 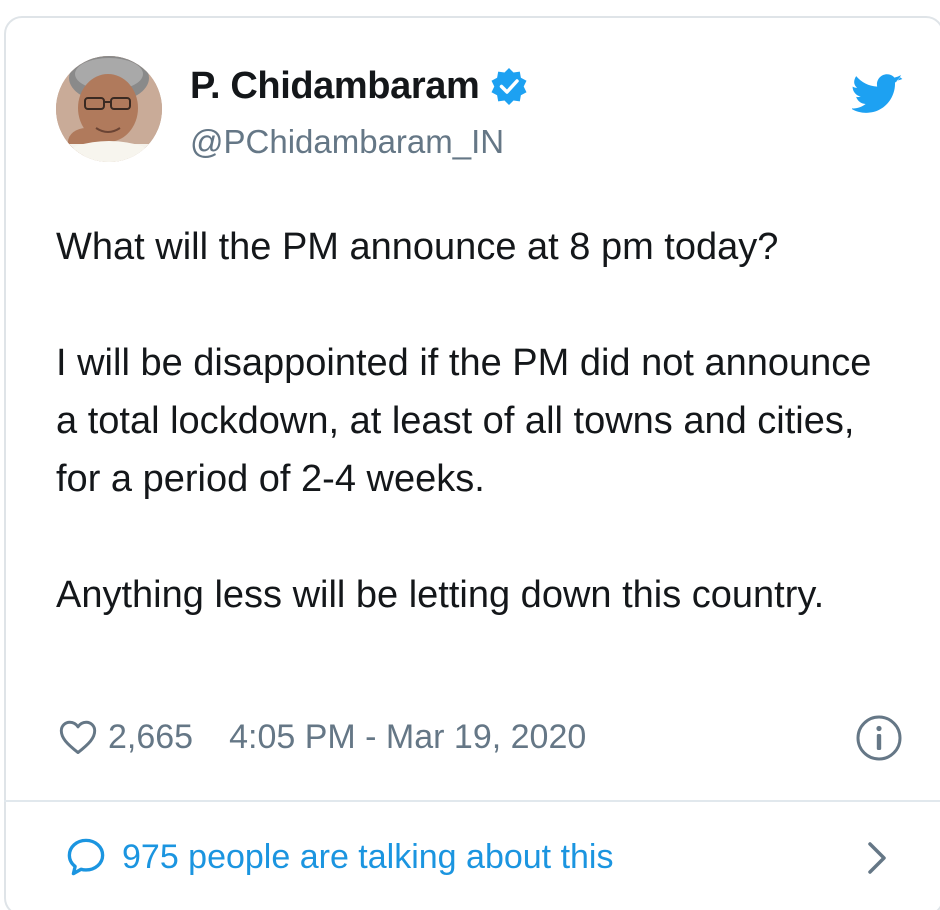 I want to click on twitter-bird-icon, so click(x=877, y=95).